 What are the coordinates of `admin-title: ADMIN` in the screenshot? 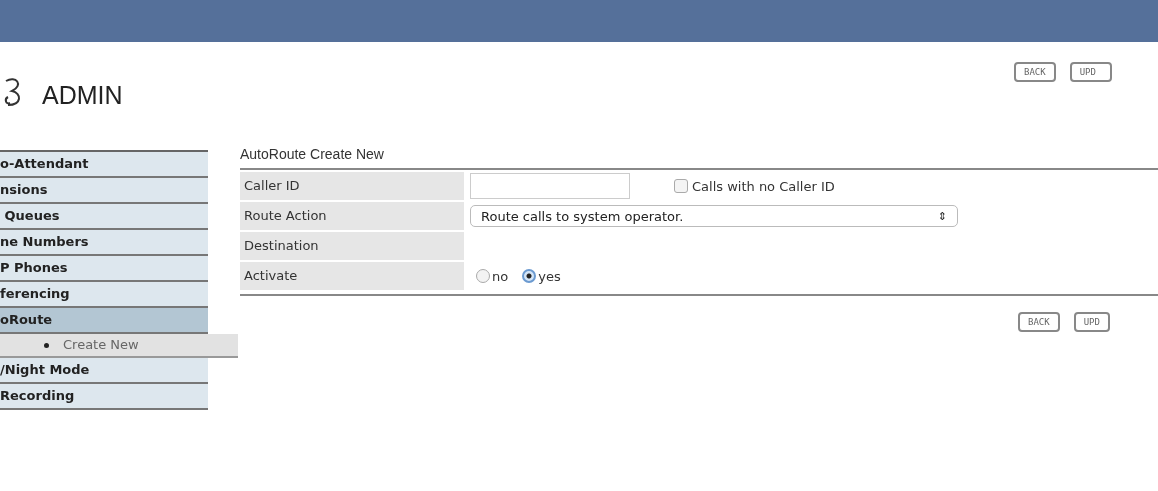 It's located at (82, 95).